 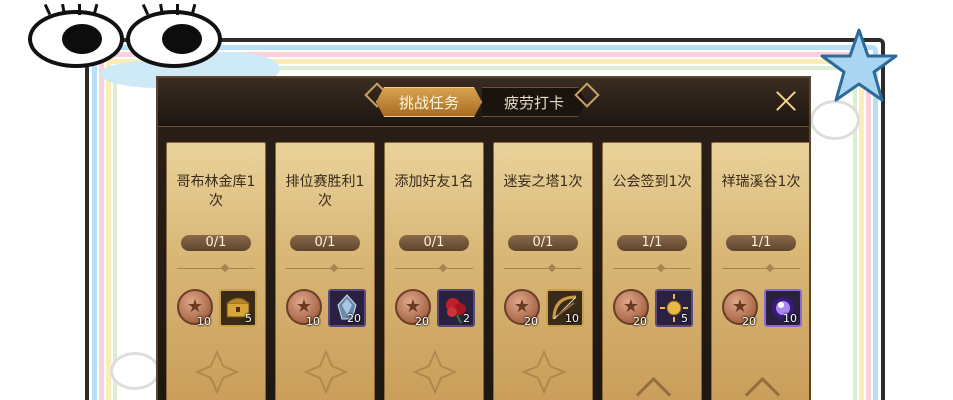 I want to click on panel-header: 挑战任务 疲劳打卡, so click(x=483, y=102).